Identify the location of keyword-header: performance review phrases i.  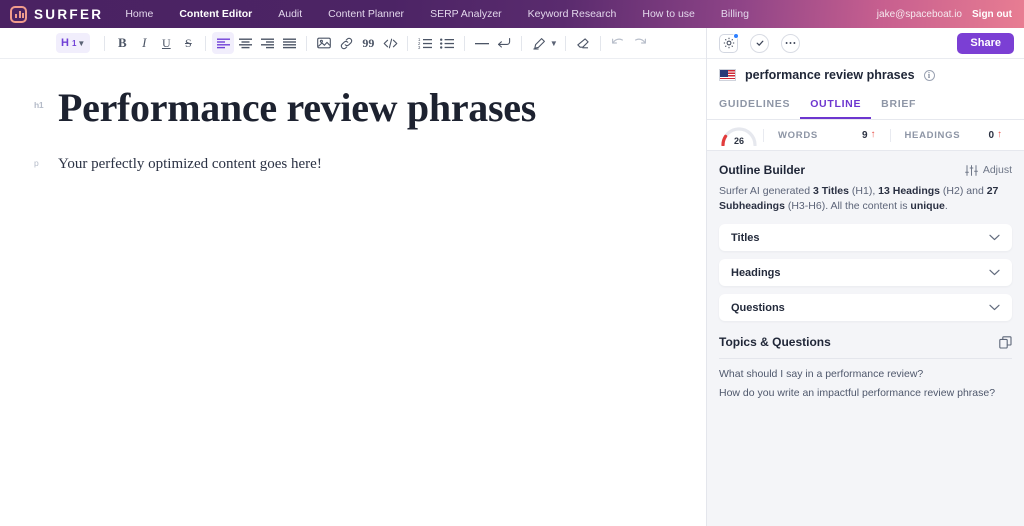
(865, 75).